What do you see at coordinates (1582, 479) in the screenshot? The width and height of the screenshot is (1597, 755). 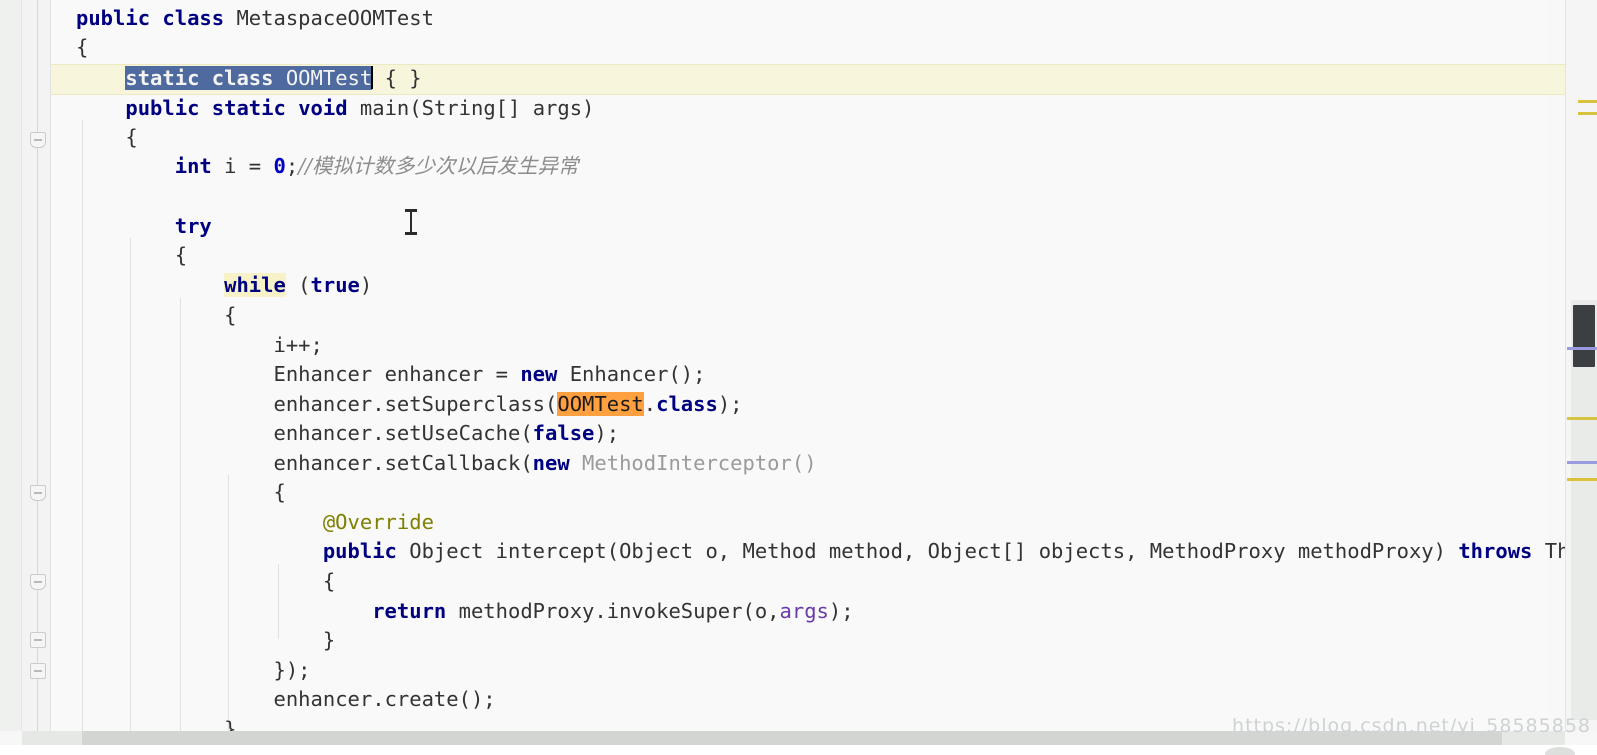 I see `marker-warning-b` at bounding box center [1582, 479].